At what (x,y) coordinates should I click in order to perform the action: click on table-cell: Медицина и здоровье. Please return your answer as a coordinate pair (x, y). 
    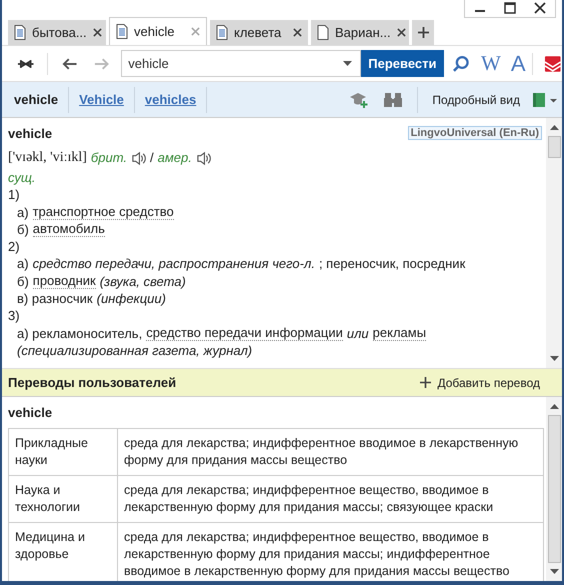
    Looking at the image, I should click on (63, 551).